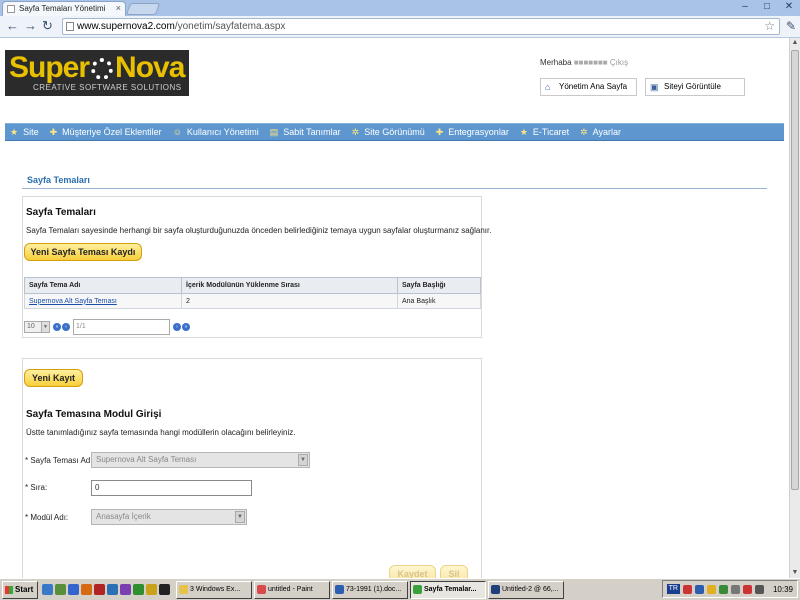 The image size is (800, 600). Describe the element at coordinates (795, 270) in the screenshot. I see `scroll-thumb` at that location.